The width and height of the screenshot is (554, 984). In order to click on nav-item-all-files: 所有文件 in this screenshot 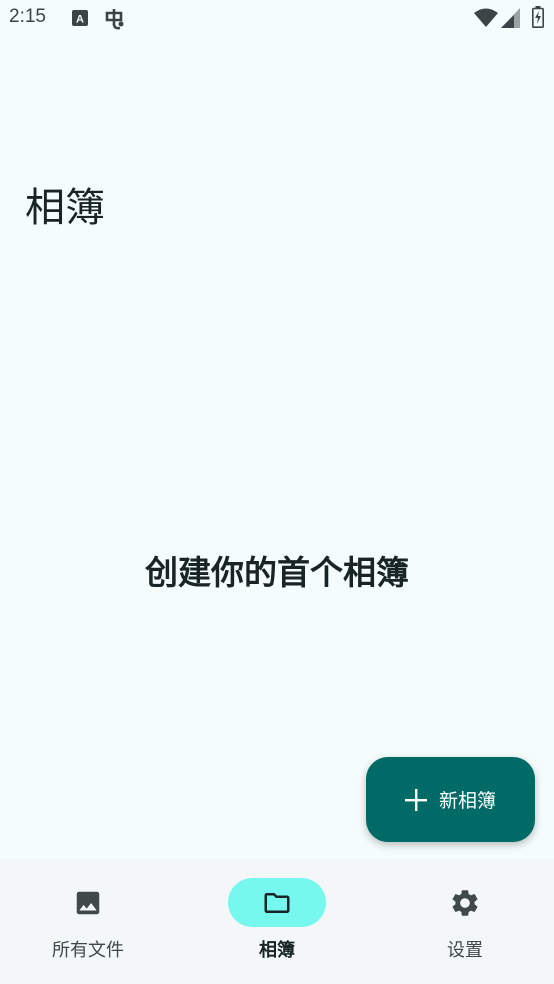, I will do `click(90, 921)`.